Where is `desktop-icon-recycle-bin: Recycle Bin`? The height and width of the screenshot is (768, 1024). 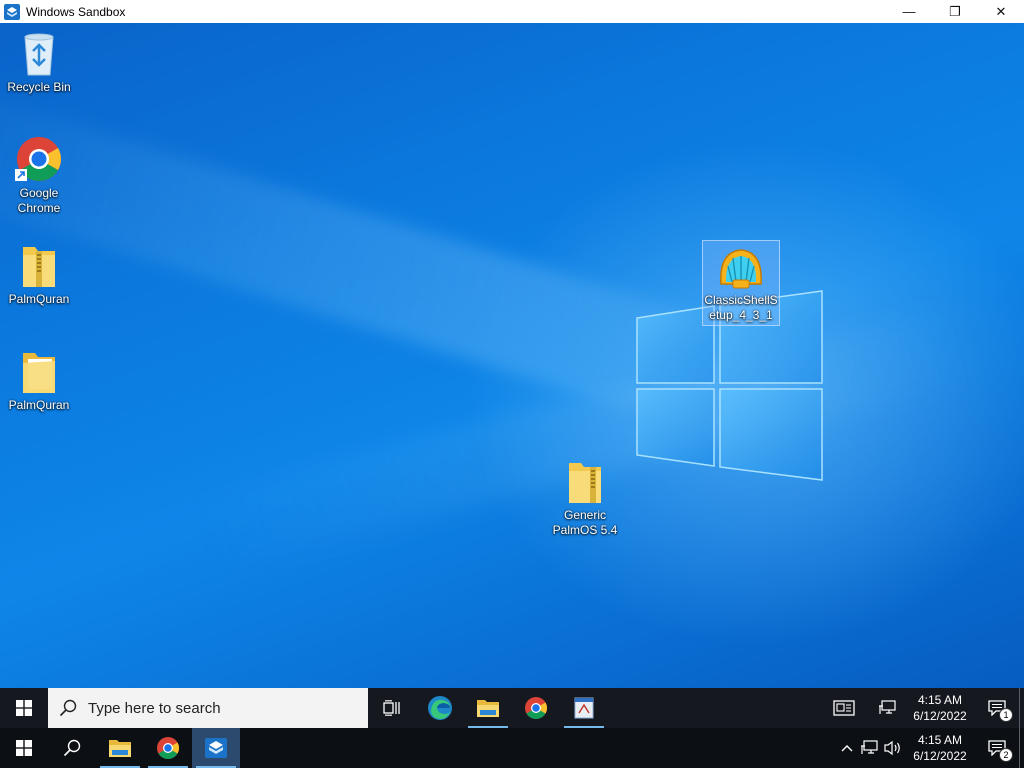 desktop-icon-recycle-bin: Recycle Bin is located at coordinates (39, 62).